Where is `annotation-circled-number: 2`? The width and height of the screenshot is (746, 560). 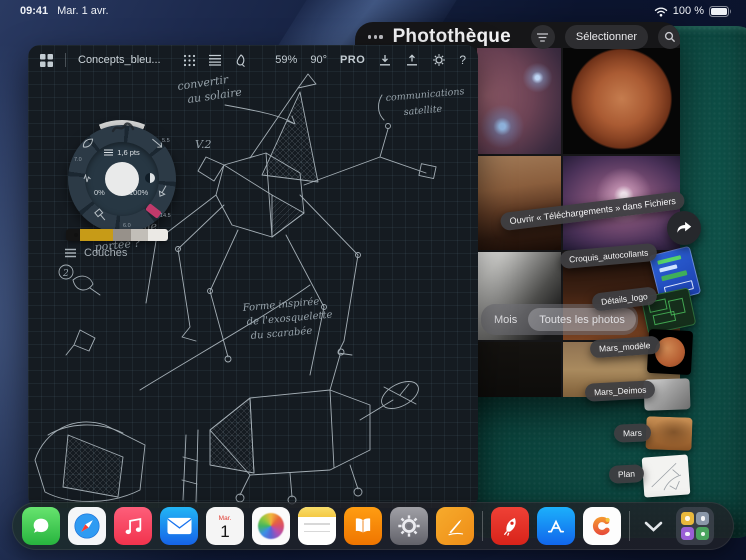
annotation-circled-number: 2 is located at coordinates (65, 274).